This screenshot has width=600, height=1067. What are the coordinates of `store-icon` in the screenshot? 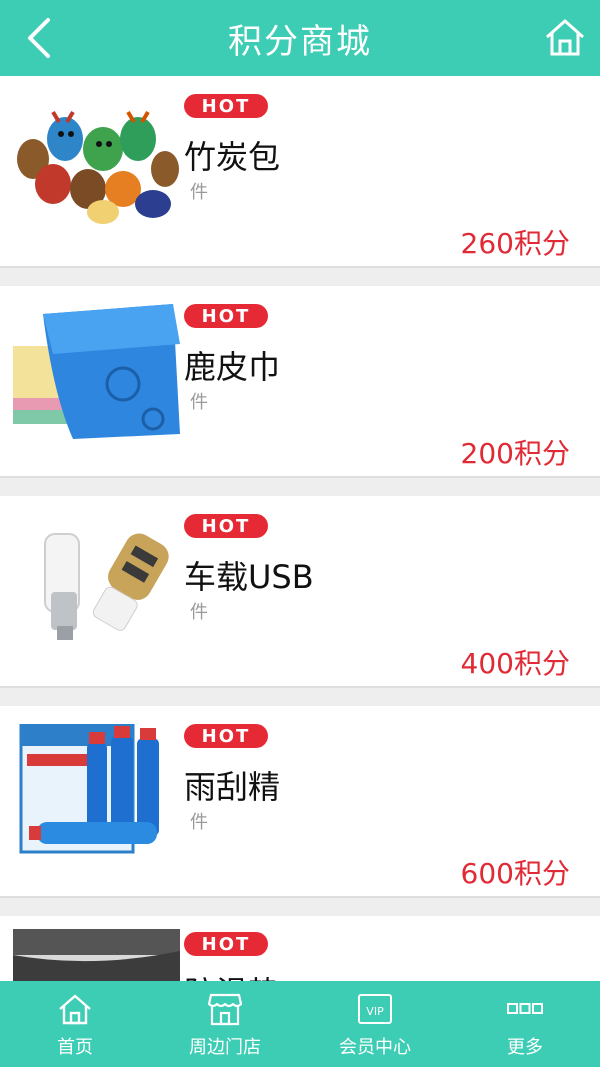 It's located at (225, 1009).